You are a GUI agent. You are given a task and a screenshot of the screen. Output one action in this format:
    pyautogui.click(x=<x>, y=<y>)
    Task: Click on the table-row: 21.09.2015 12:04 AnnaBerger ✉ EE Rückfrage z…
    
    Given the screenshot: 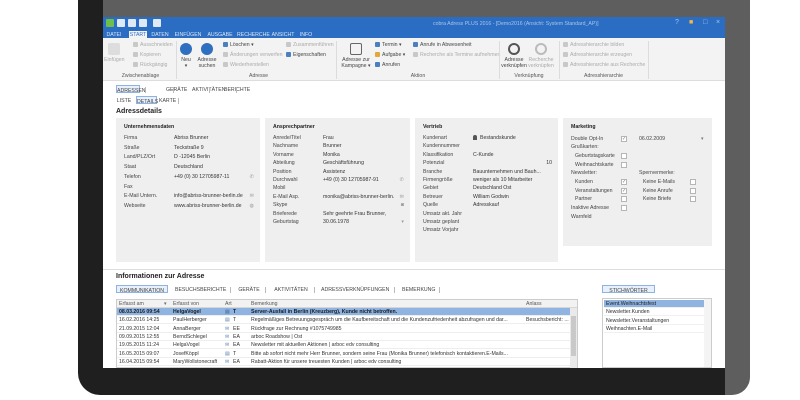 What is the action you would take?
    pyautogui.click(x=344, y=329)
    